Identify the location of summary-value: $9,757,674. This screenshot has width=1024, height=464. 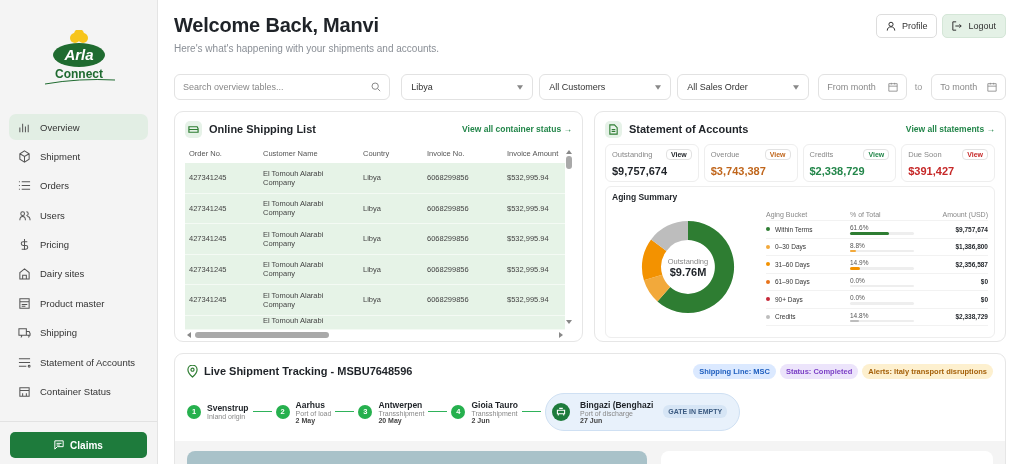
(640, 171).